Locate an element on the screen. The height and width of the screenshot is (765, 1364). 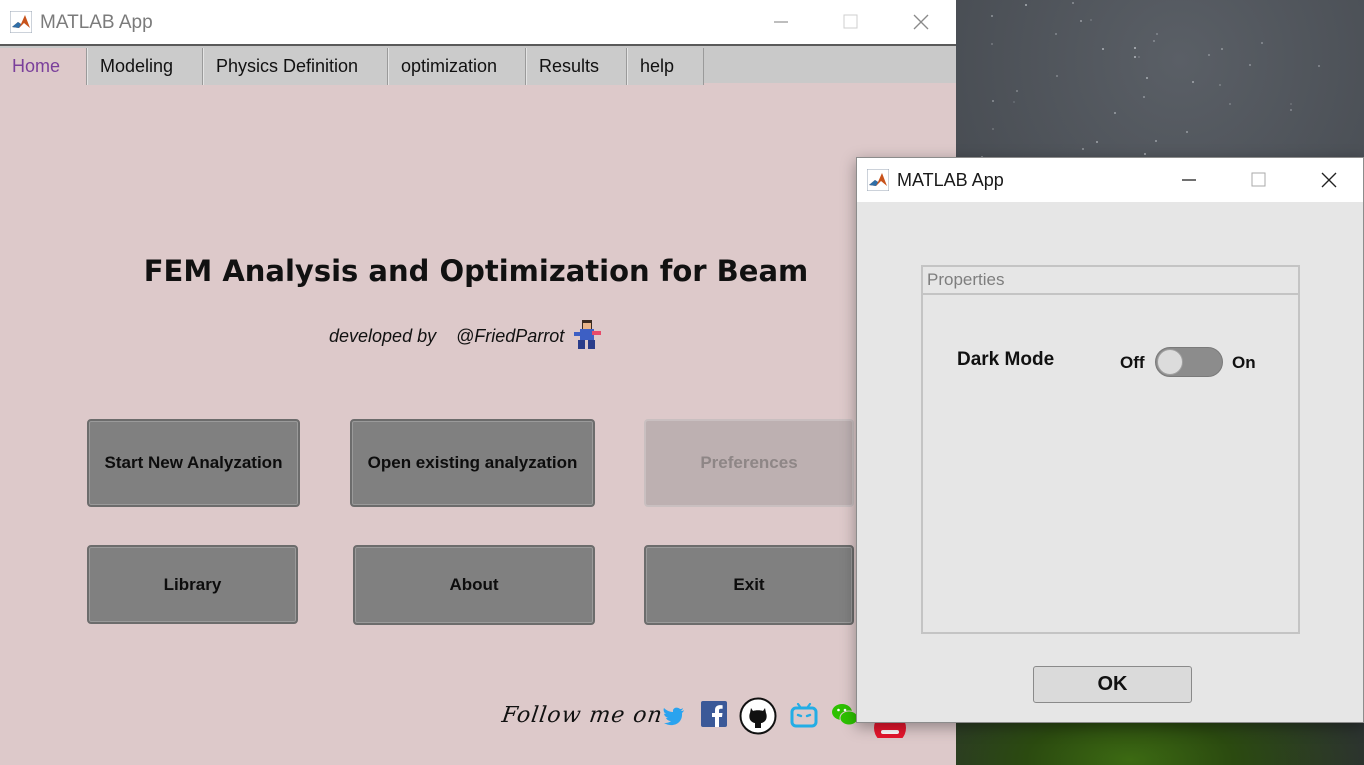
maximize-button is located at coordinates (850, 22).